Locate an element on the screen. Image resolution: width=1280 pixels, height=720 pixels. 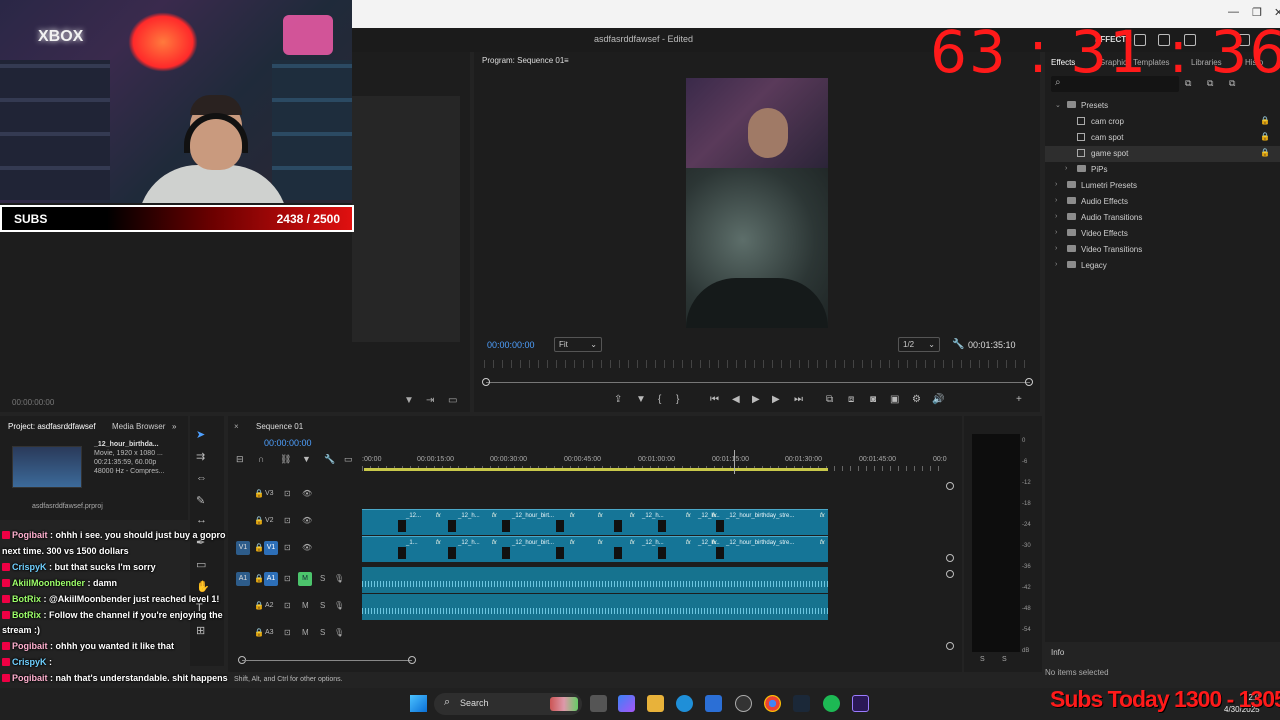
effects-tree-item: › PiPs is located at coordinates (1162, 170).